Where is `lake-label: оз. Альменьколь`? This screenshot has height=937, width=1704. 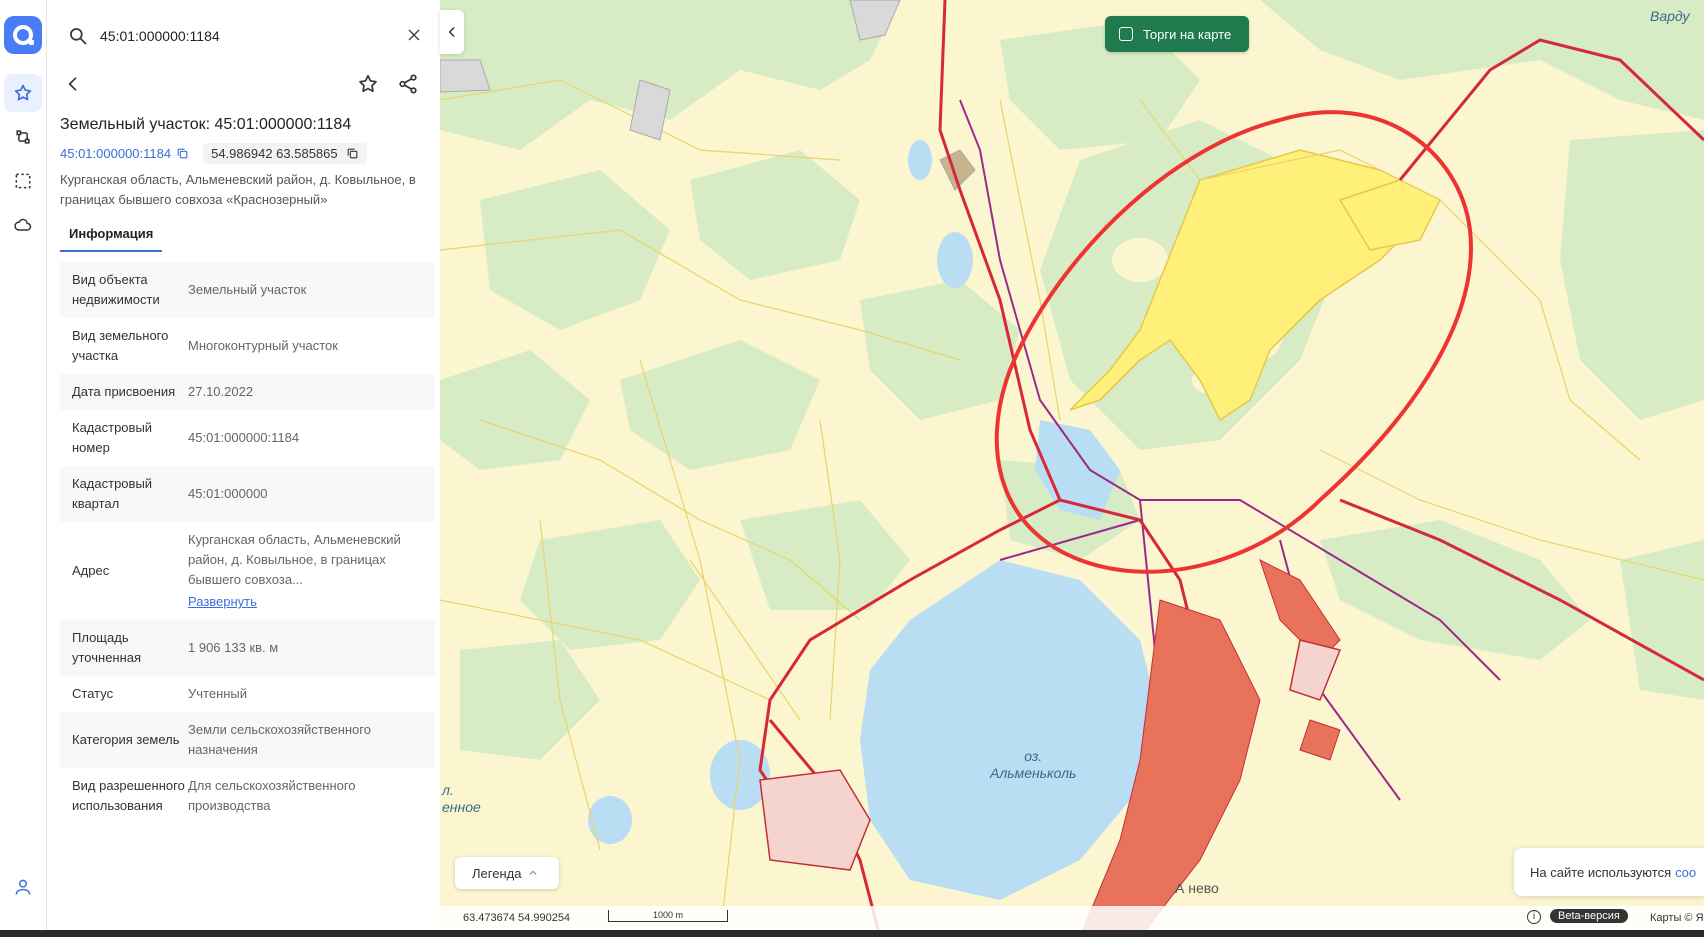 lake-label: оз. Альменьколь is located at coordinates (1033, 764).